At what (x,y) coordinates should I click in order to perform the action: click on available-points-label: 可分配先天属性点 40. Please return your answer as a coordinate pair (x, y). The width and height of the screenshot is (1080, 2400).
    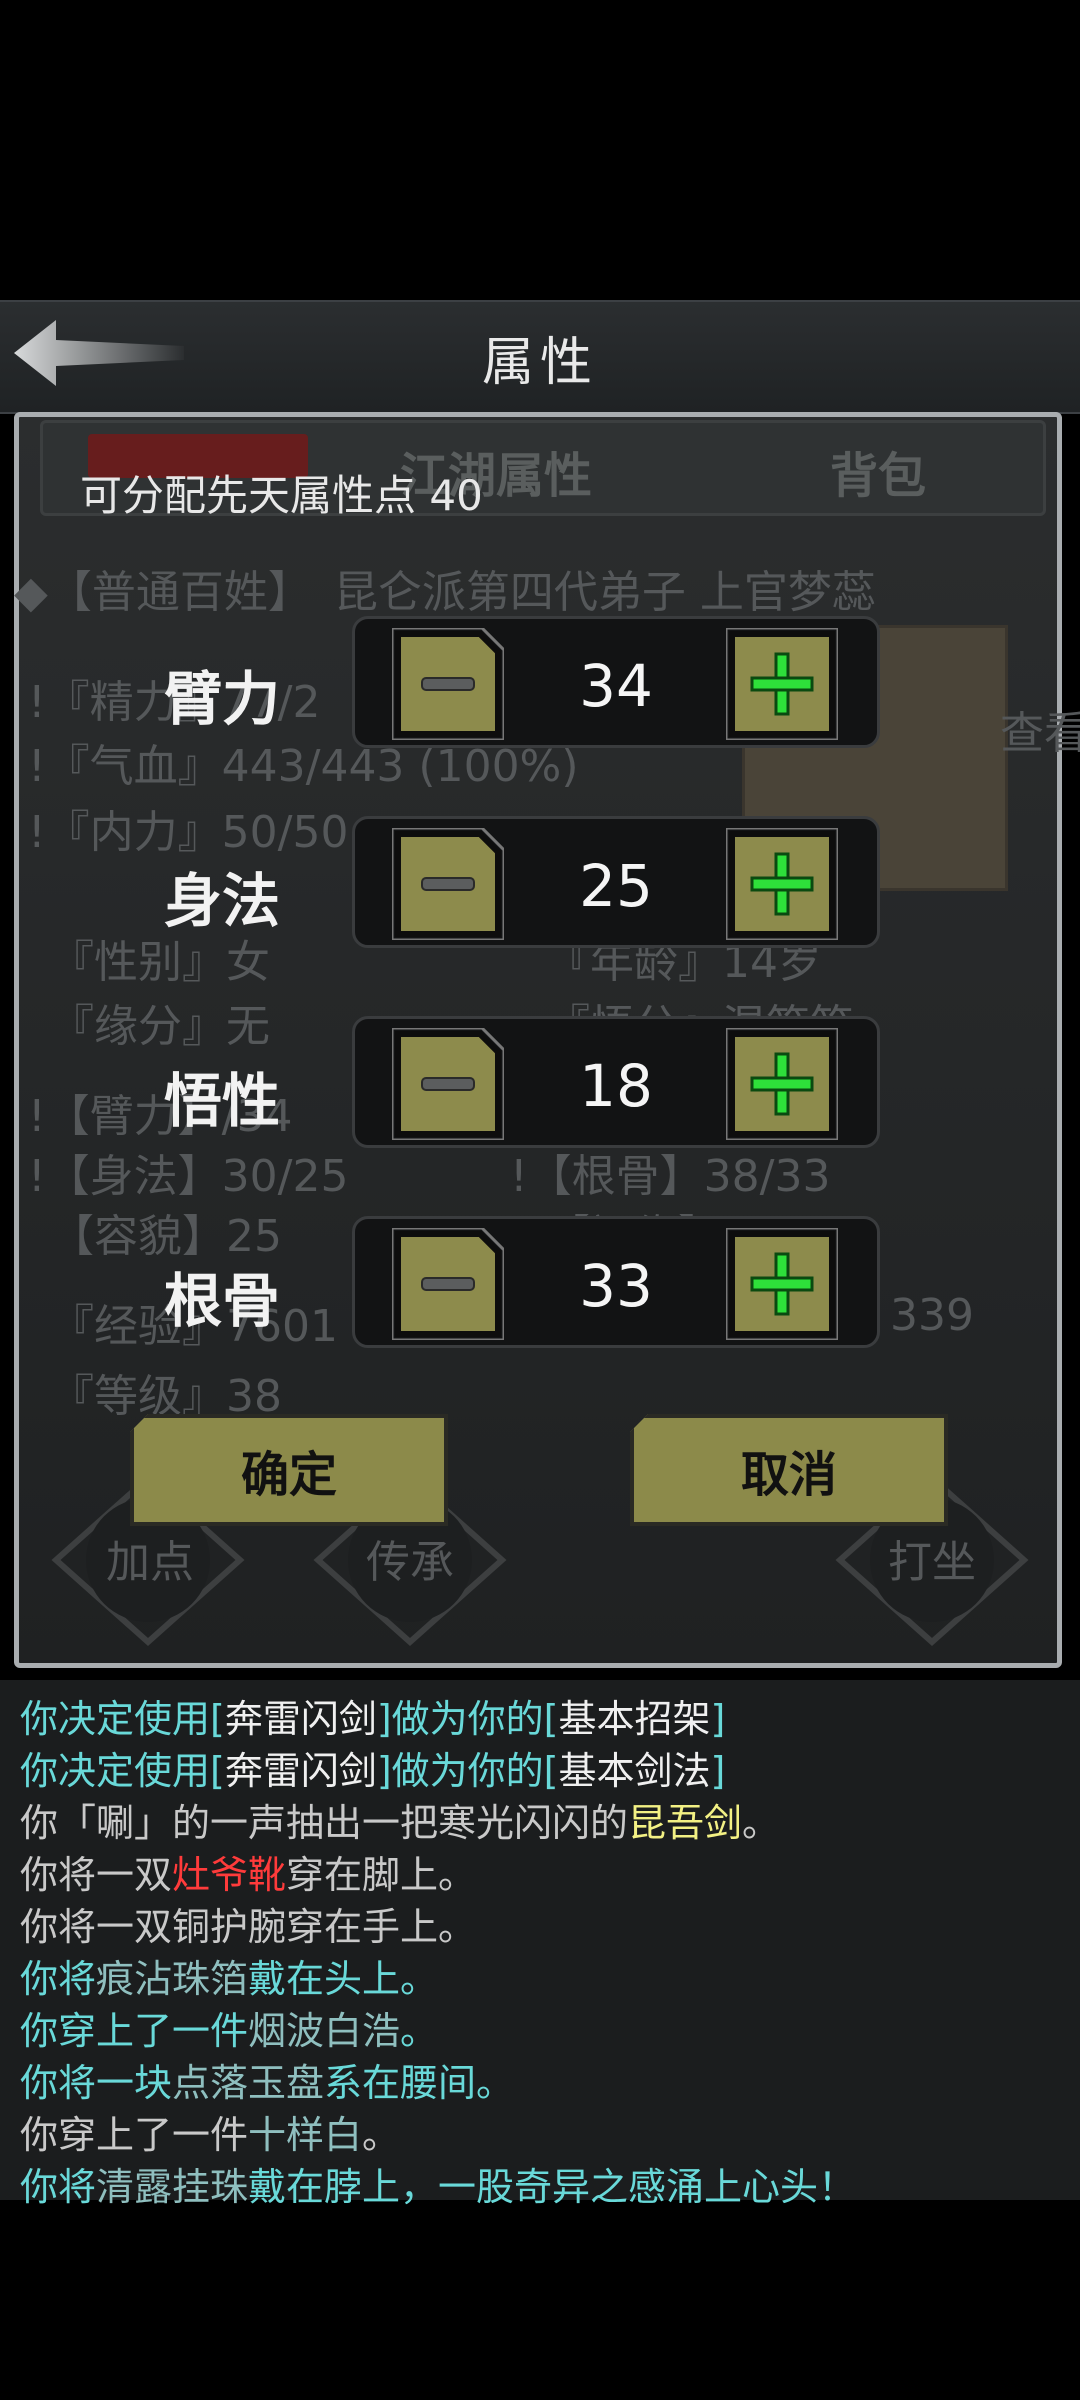
    Looking at the image, I should click on (281, 495).